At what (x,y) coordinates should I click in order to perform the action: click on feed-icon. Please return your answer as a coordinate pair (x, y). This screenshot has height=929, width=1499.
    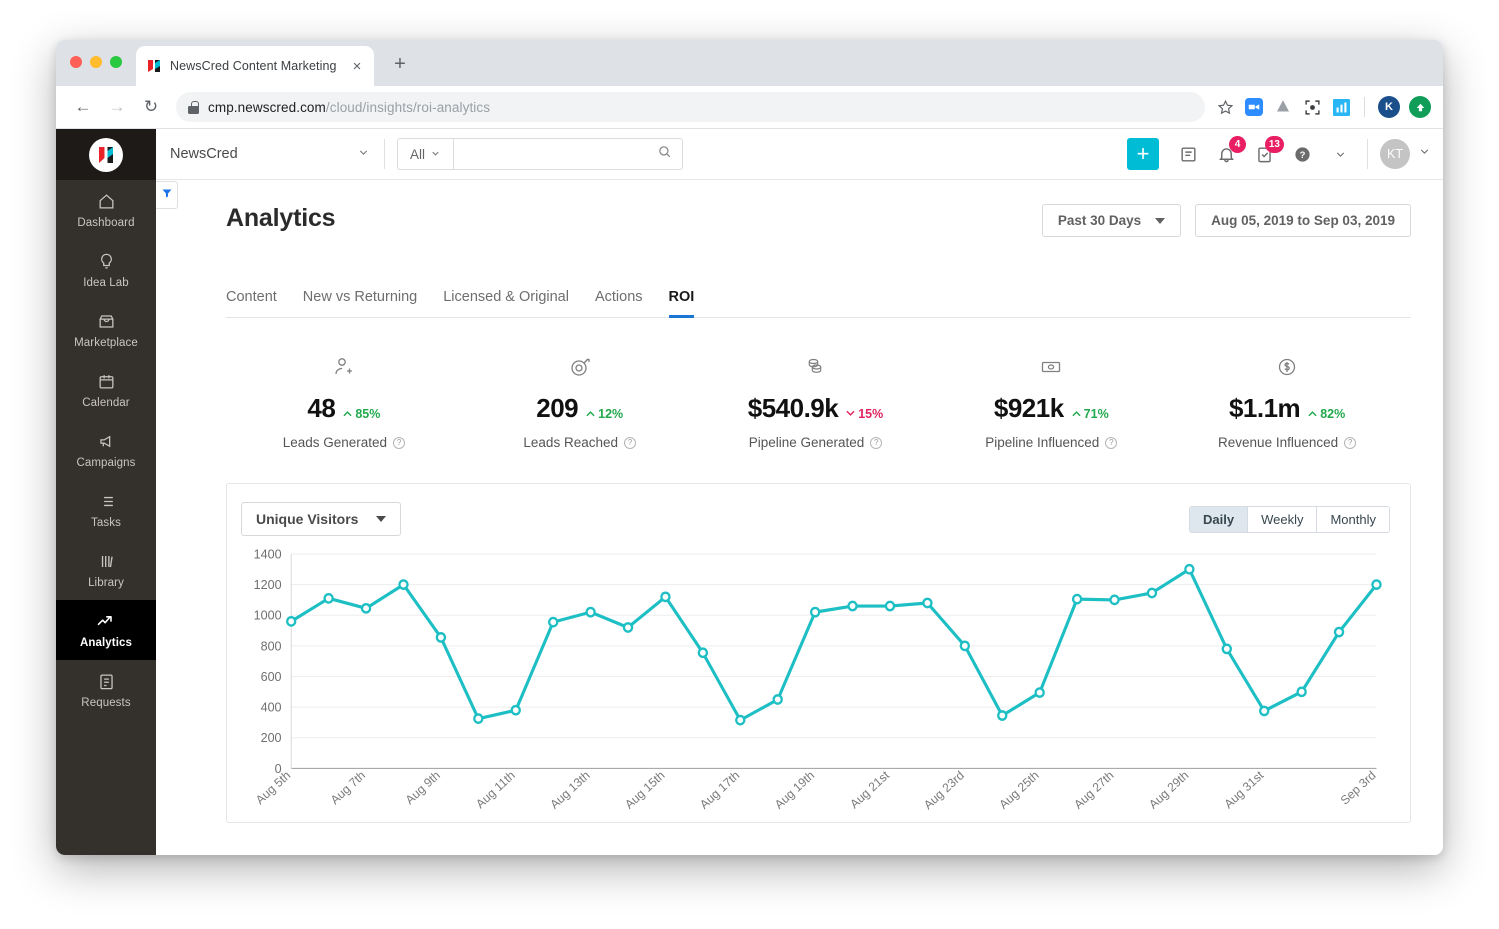
    Looking at the image, I should click on (1188, 154).